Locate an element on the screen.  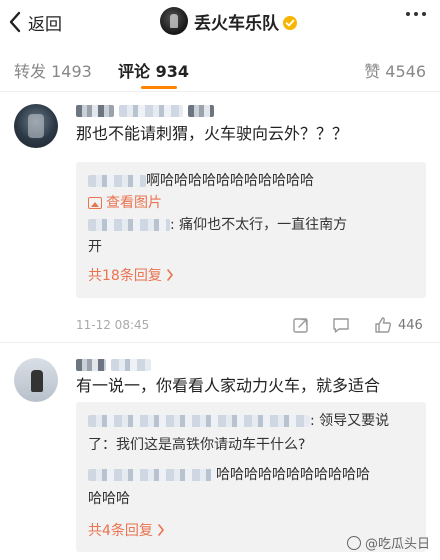
comment-divider is located at coordinates (220, 342).